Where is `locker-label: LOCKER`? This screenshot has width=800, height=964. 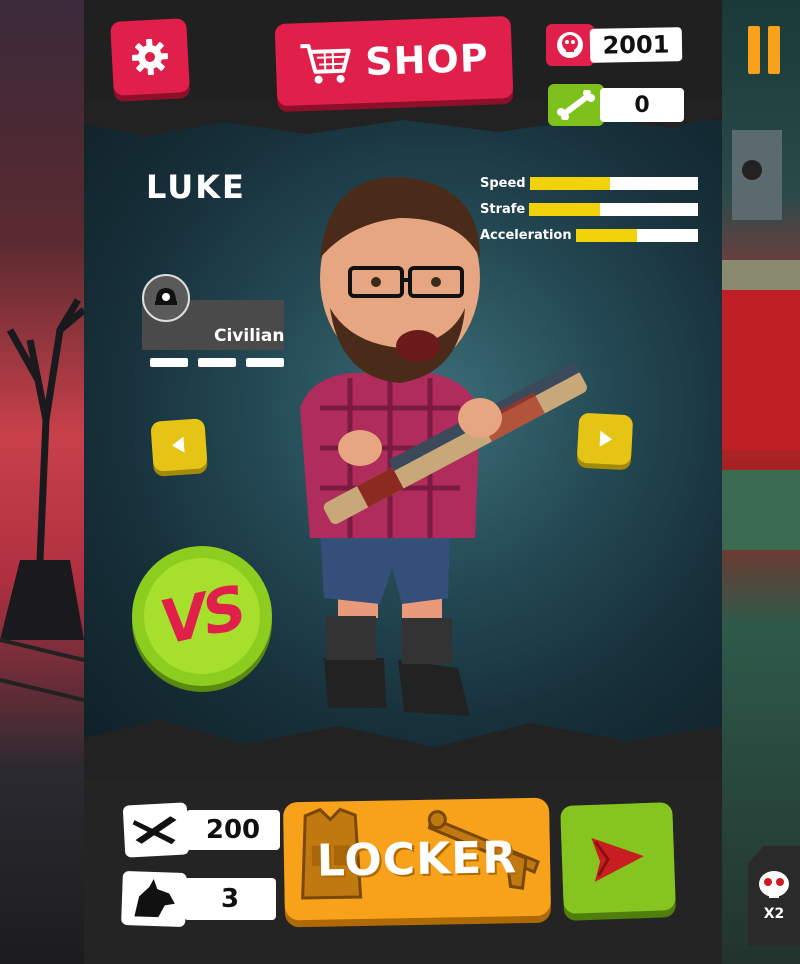 locker-label: LOCKER is located at coordinates (417, 859).